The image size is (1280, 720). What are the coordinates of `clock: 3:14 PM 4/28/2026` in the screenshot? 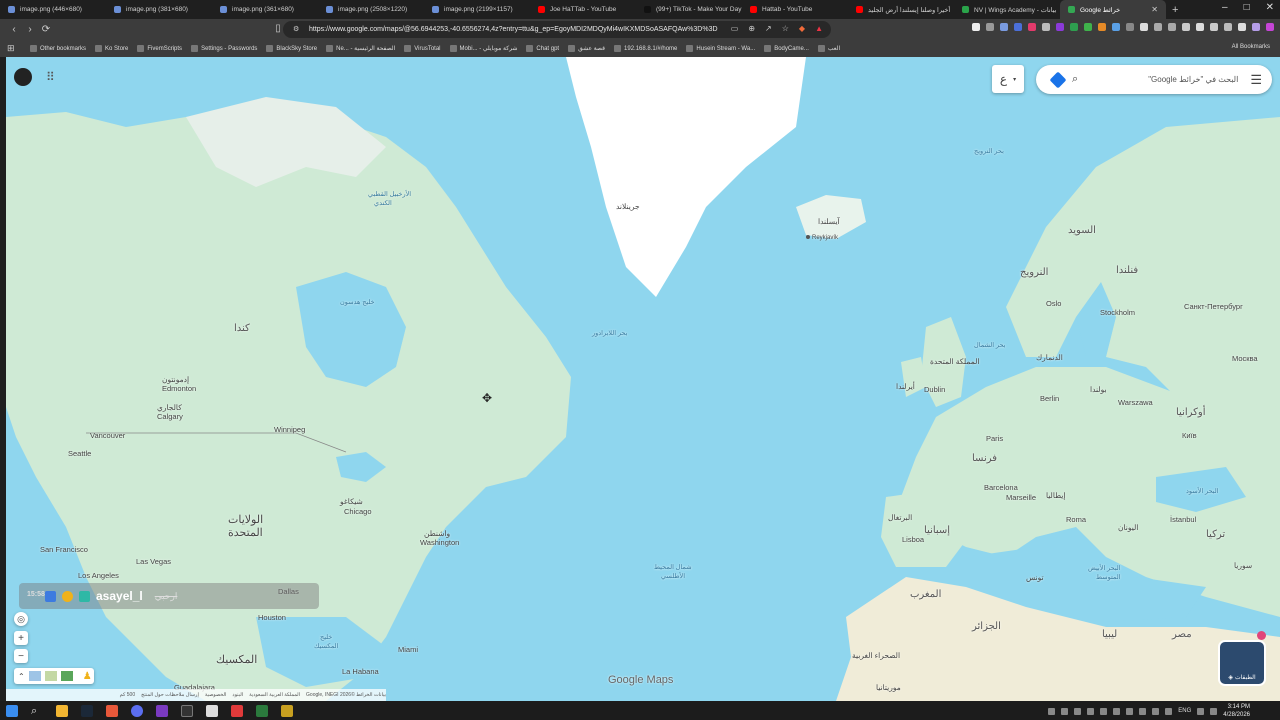 It's located at (1236, 711).